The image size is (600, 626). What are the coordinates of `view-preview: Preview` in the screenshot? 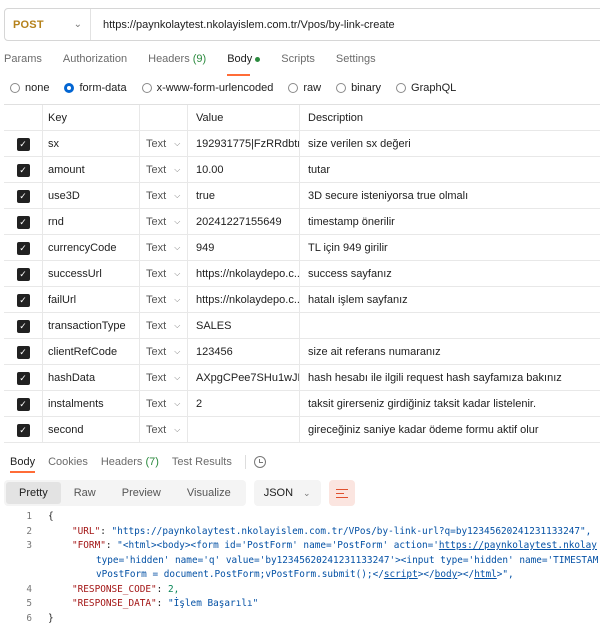 It's located at (141, 493).